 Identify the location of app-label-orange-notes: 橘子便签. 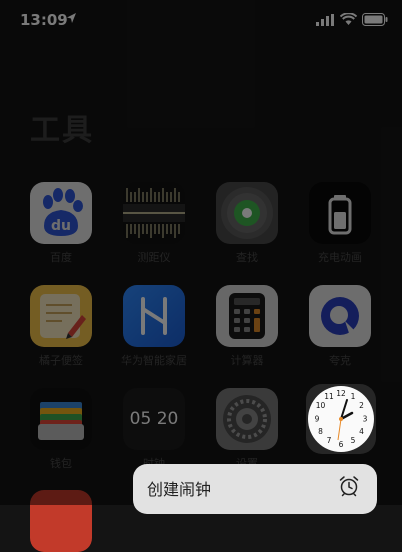
(61, 360).